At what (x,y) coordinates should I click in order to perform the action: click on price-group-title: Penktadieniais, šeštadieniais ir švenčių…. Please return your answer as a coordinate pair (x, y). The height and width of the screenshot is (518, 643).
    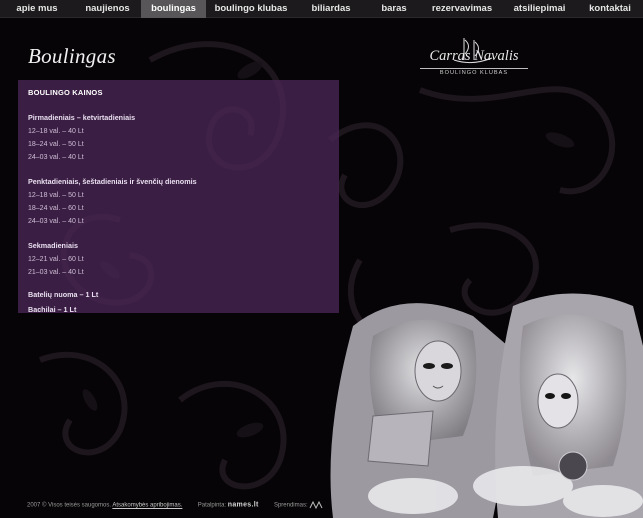
    Looking at the image, I should click on (112, 181).